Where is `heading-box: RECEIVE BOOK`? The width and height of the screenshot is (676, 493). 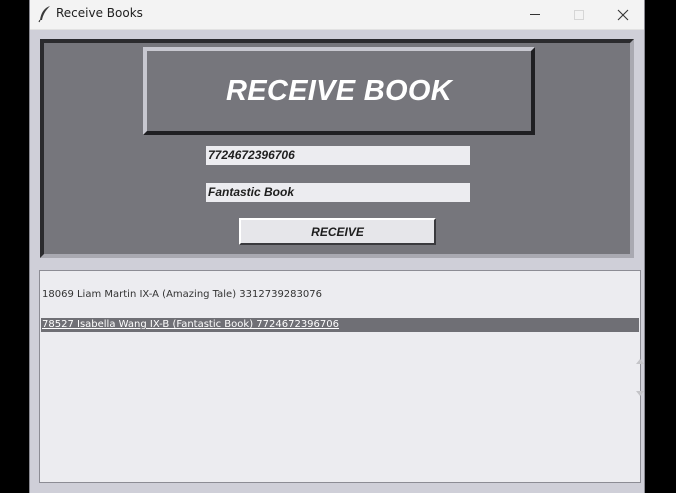 heading-box: RECEIVE BOOK is located at coordinates (339, 91).